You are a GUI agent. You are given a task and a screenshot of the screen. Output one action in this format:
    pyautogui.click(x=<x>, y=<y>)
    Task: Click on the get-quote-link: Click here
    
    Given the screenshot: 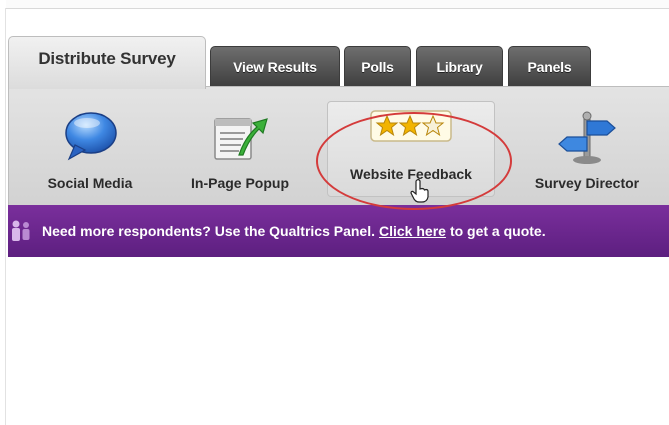 What is the action you would take?
    pyautogui.click(x=412, y=231)
    